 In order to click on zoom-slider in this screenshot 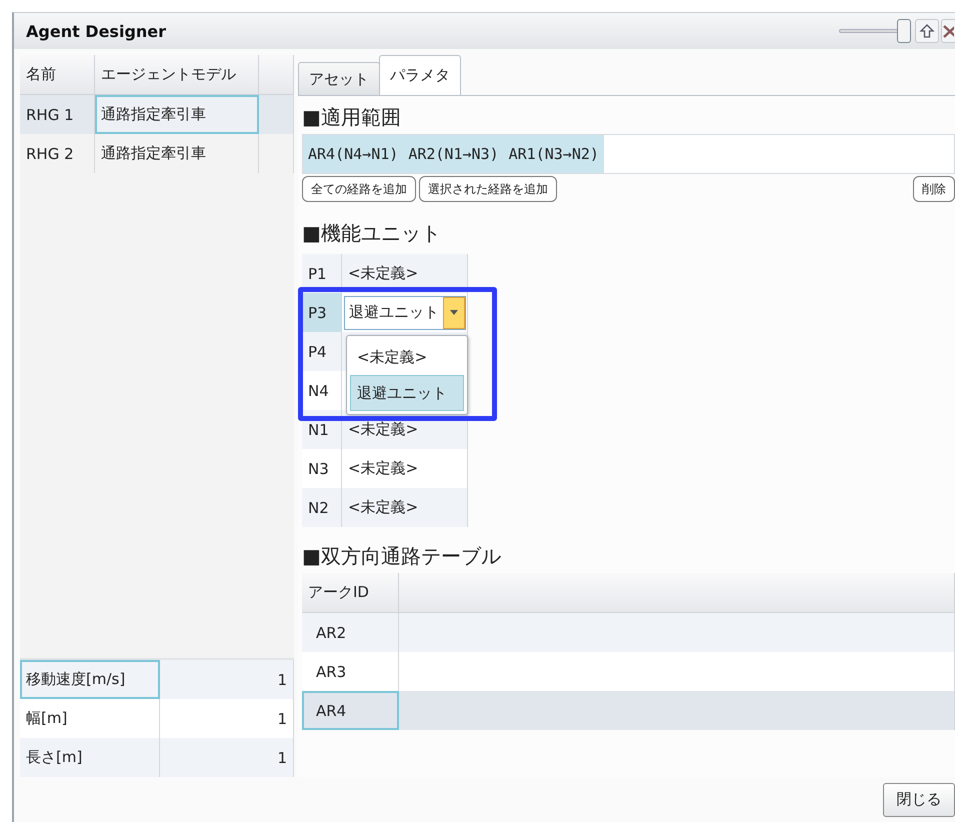, I will do `click(875, 31)`.